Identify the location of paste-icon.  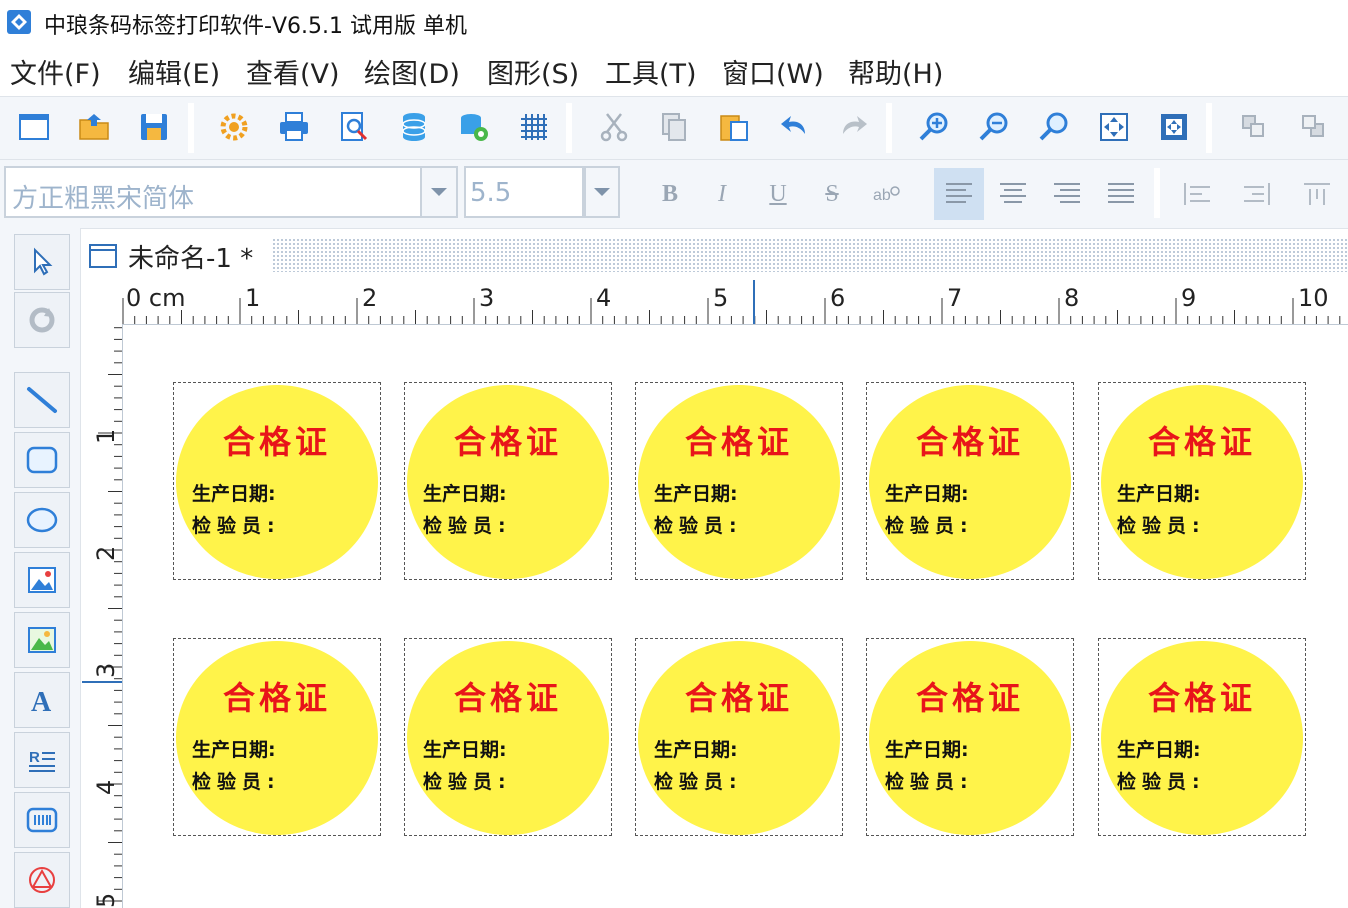
(734, 127).